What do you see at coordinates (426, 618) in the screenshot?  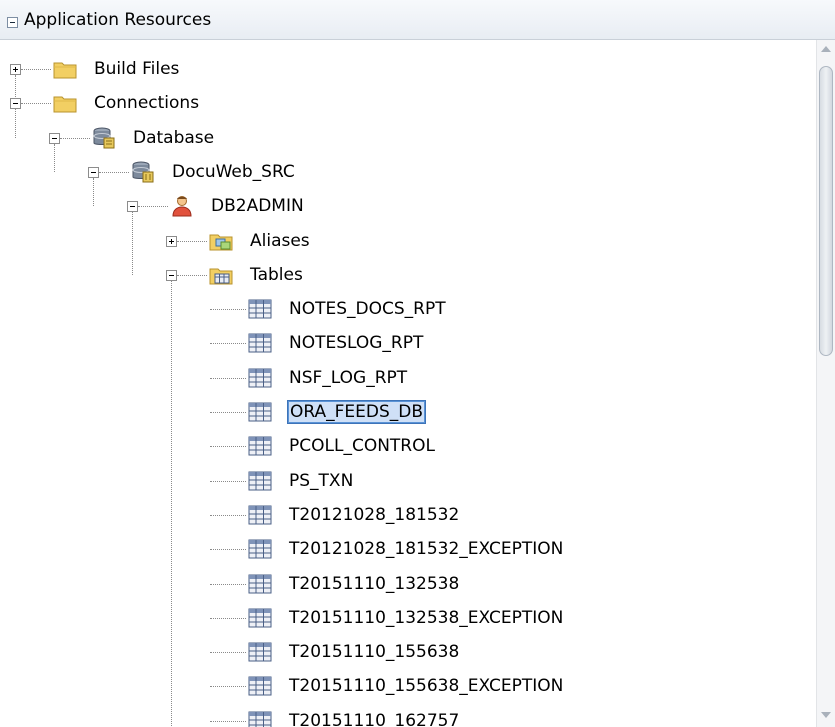 I see `tree-node-t10: T20151110_132538_EXCEPTION` at bounding box center [426, 618].